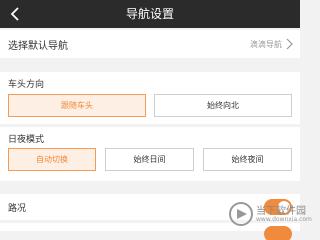 The height and width of the screenshot is (240, 320). What do you see at coordinates (281, 211) in the screenshot?
I see `watermark-text: 当下软件园` at bounding box center [281, 211].